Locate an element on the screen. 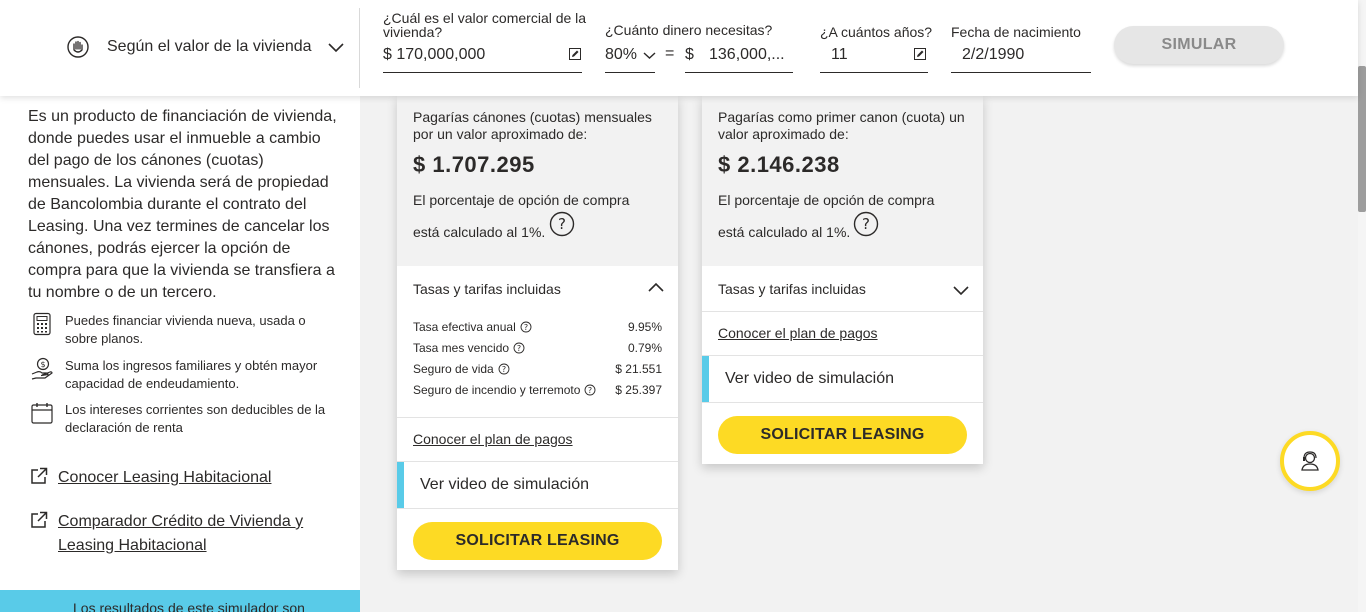  accent-bar is located at coordinates (400, 485).